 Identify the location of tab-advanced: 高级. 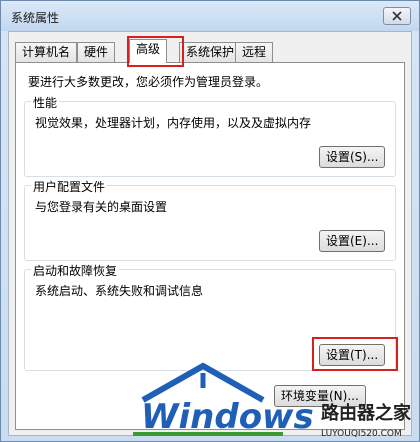
(148, 51).